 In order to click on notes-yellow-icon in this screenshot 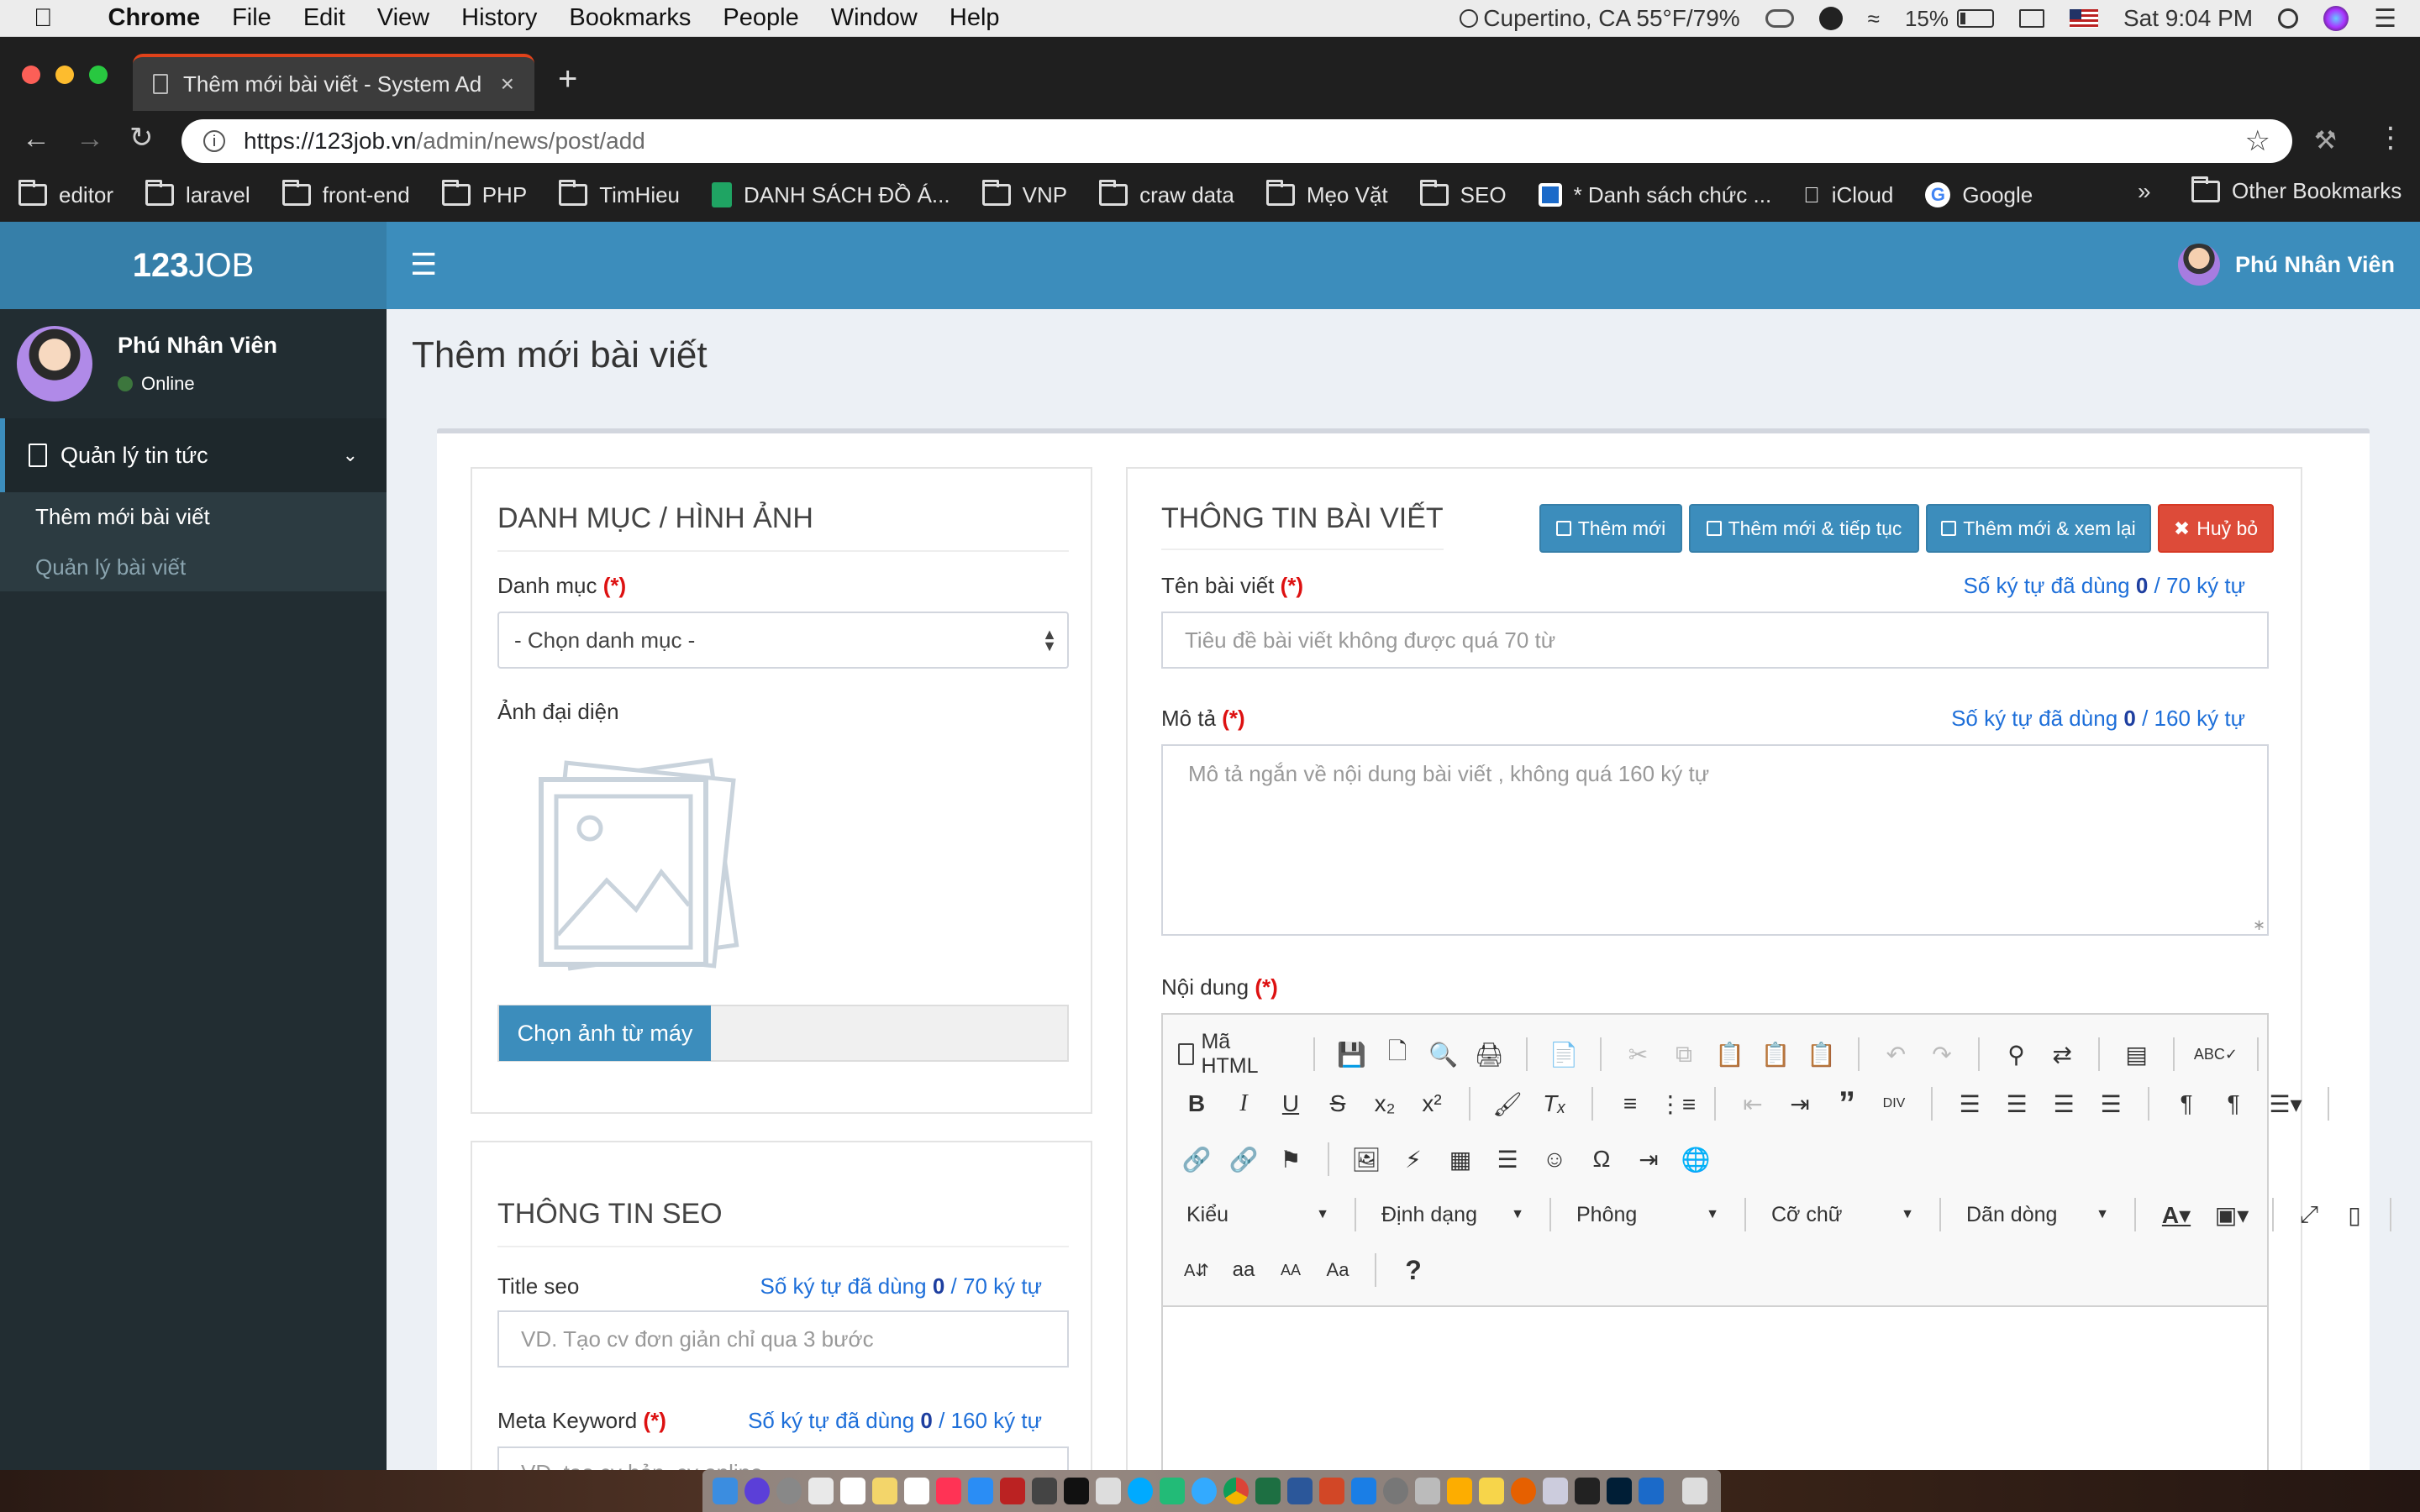, I will do `click(1492, 1491)`.